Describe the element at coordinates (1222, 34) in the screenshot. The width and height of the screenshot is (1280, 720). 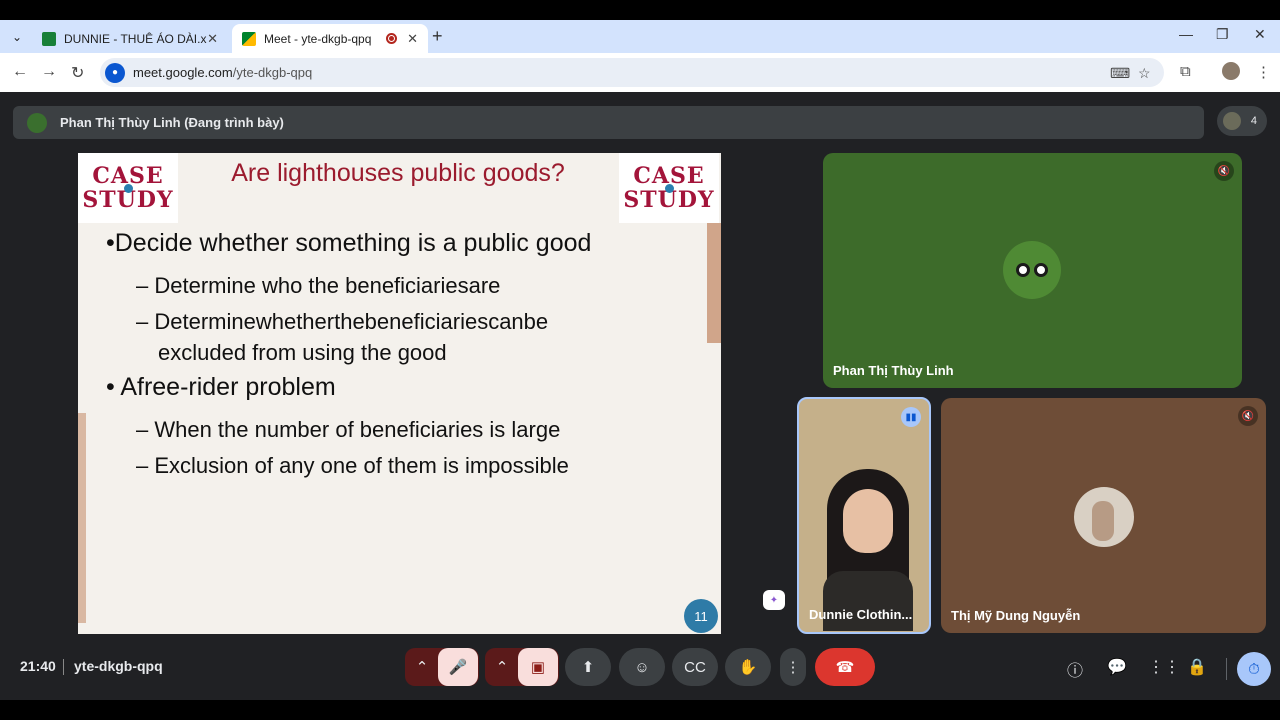
I see `restore-icon: ❐` at that location.